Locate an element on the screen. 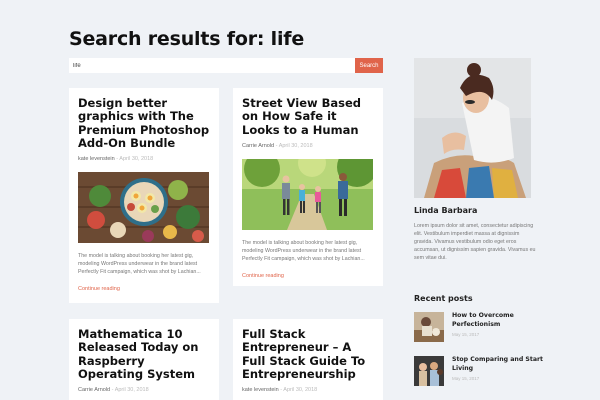 Image resolution: width=600 pixels, height=400 pixels. author-photo is located at coordinates (472, 128).